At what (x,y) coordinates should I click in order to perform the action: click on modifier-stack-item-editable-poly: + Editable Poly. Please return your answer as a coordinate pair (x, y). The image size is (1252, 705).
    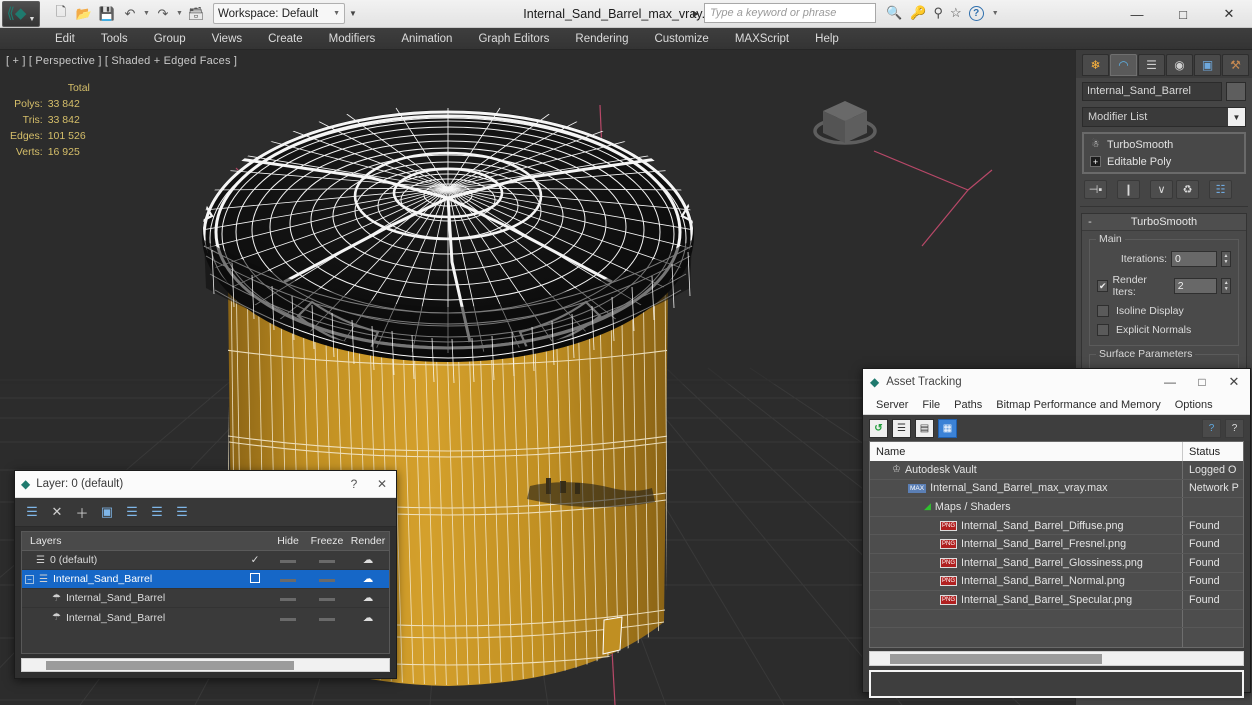
    Looking at the image, I should click on (1164, 161).